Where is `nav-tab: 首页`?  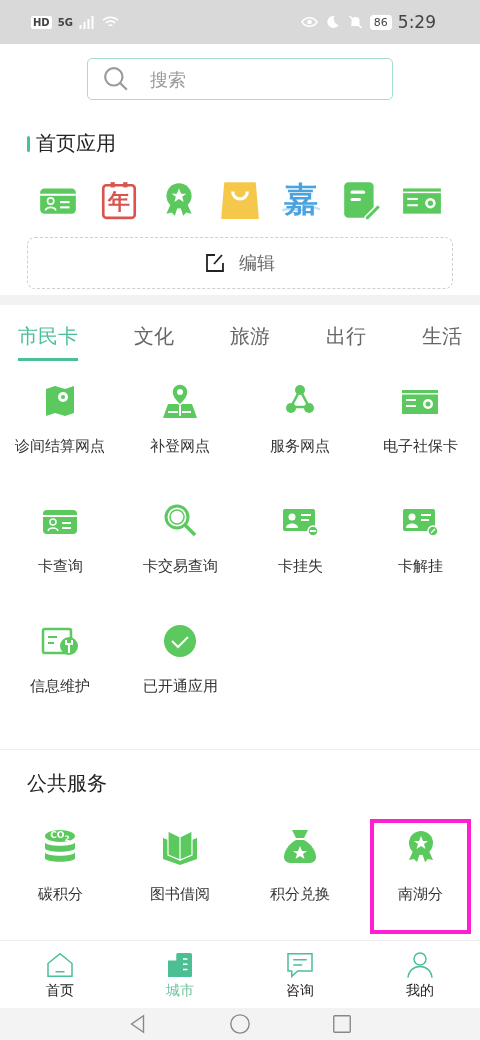
nav-tab: 首页 is located at coordinates (60, 974).